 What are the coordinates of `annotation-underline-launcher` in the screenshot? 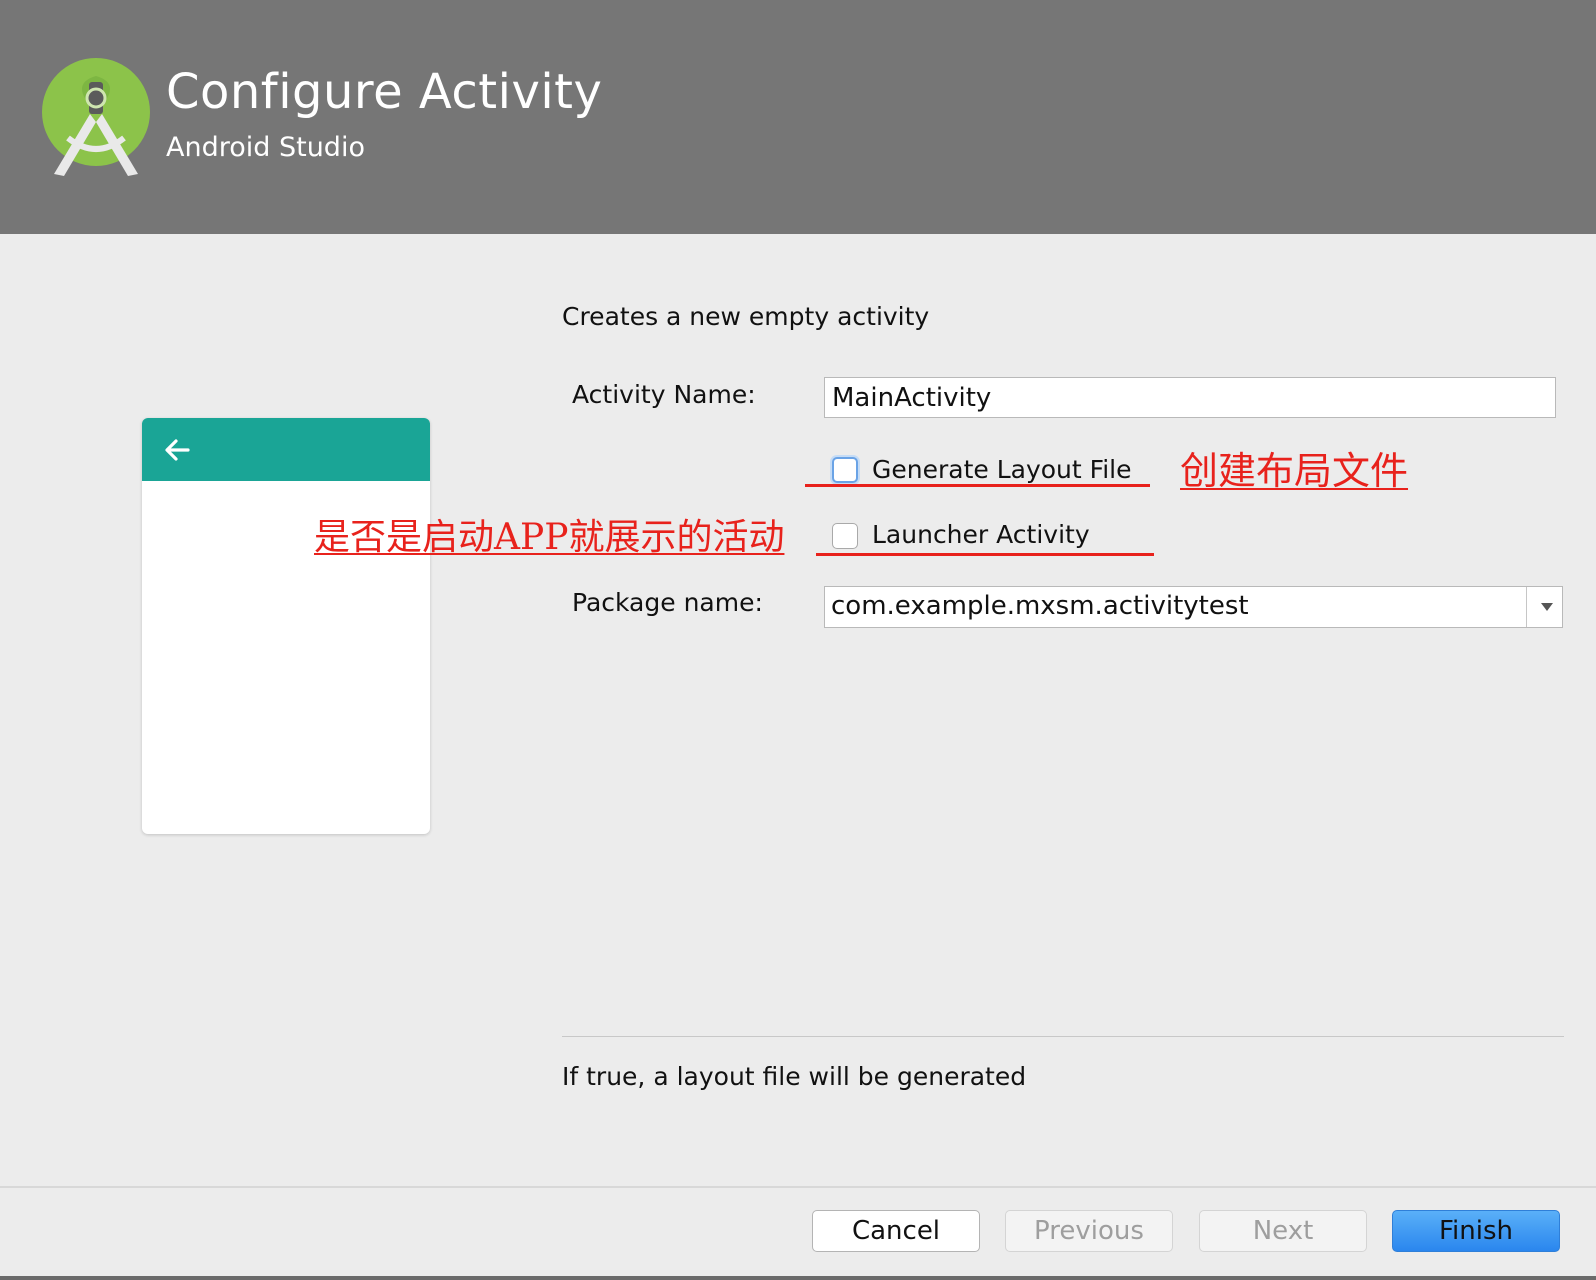 It's located at (985, 554).